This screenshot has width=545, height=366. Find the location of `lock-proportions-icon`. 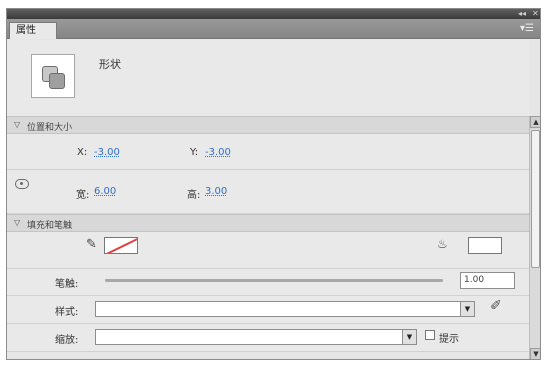

lock-proportions-icon is located at coordinates (22, 184).